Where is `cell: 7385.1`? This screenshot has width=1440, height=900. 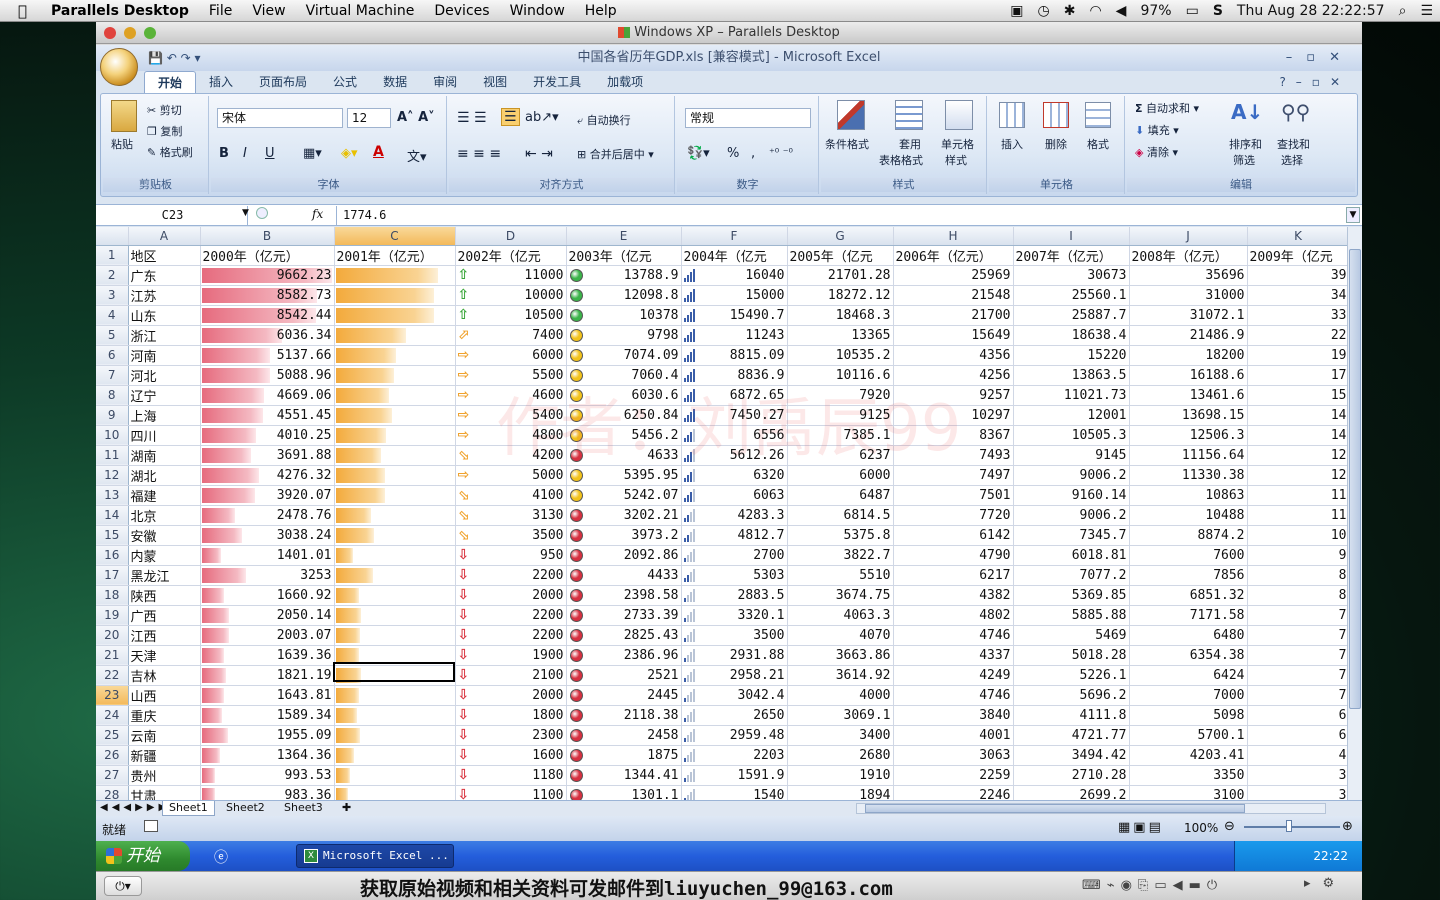
cell: 7385.1 is located at coordinates (840, 435).